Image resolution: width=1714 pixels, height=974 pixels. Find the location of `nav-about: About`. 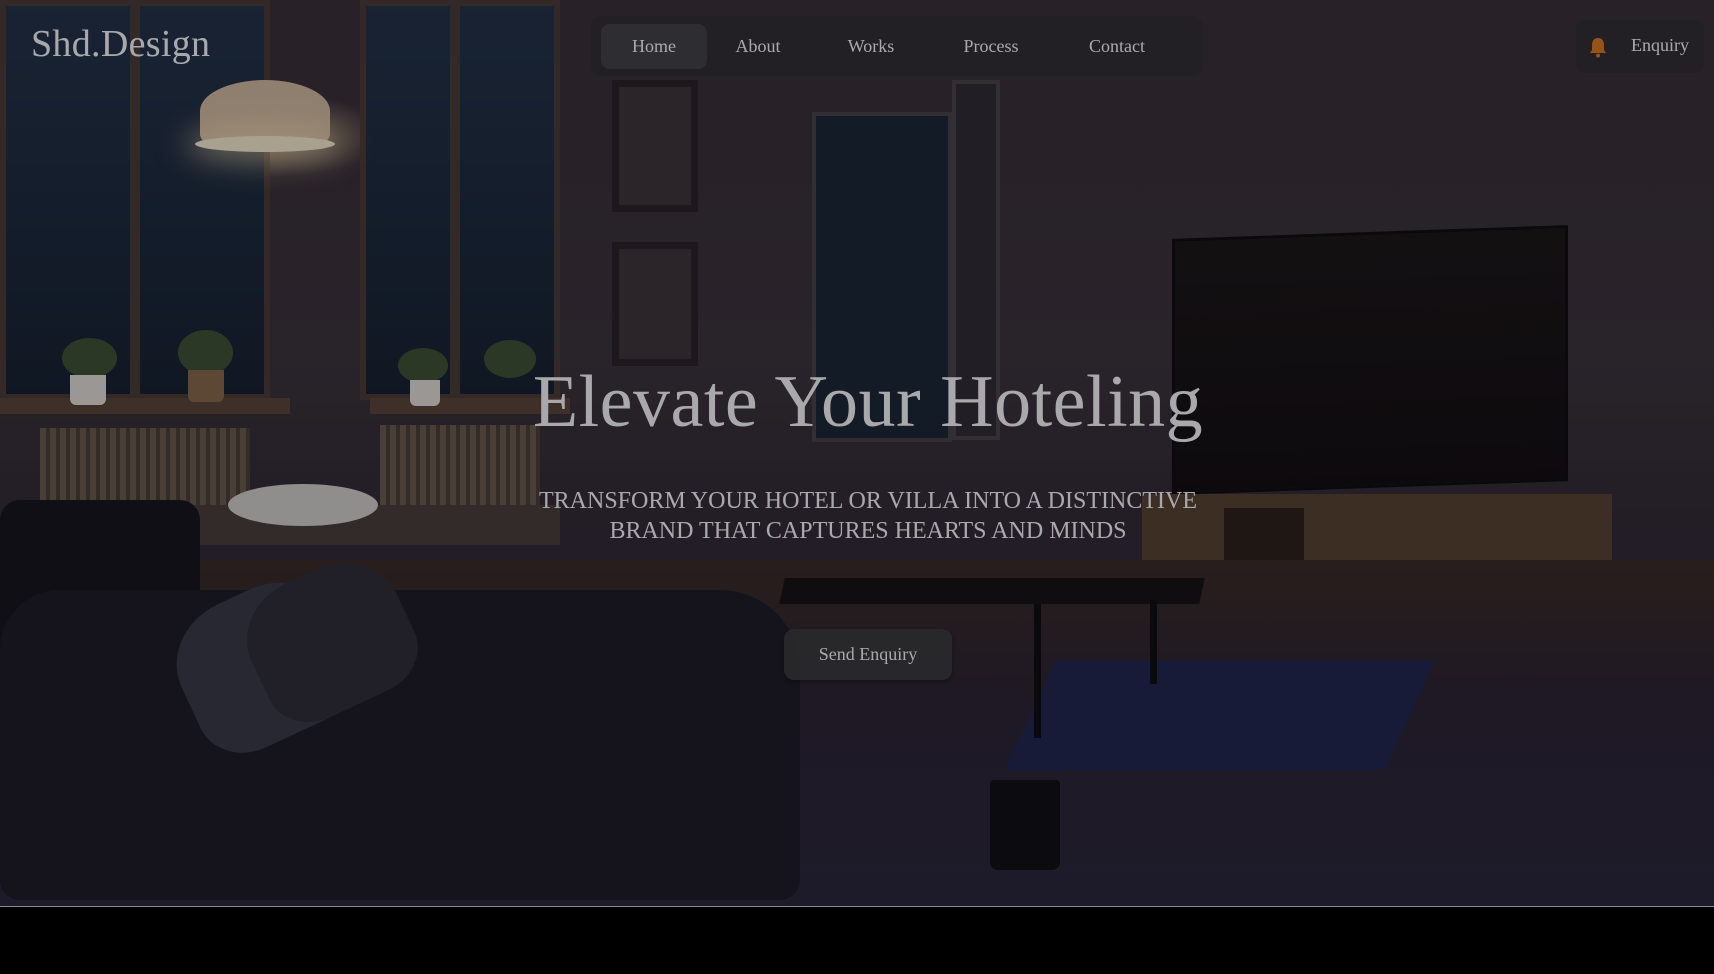

nav-about: About is located at coordinates (758, 46).